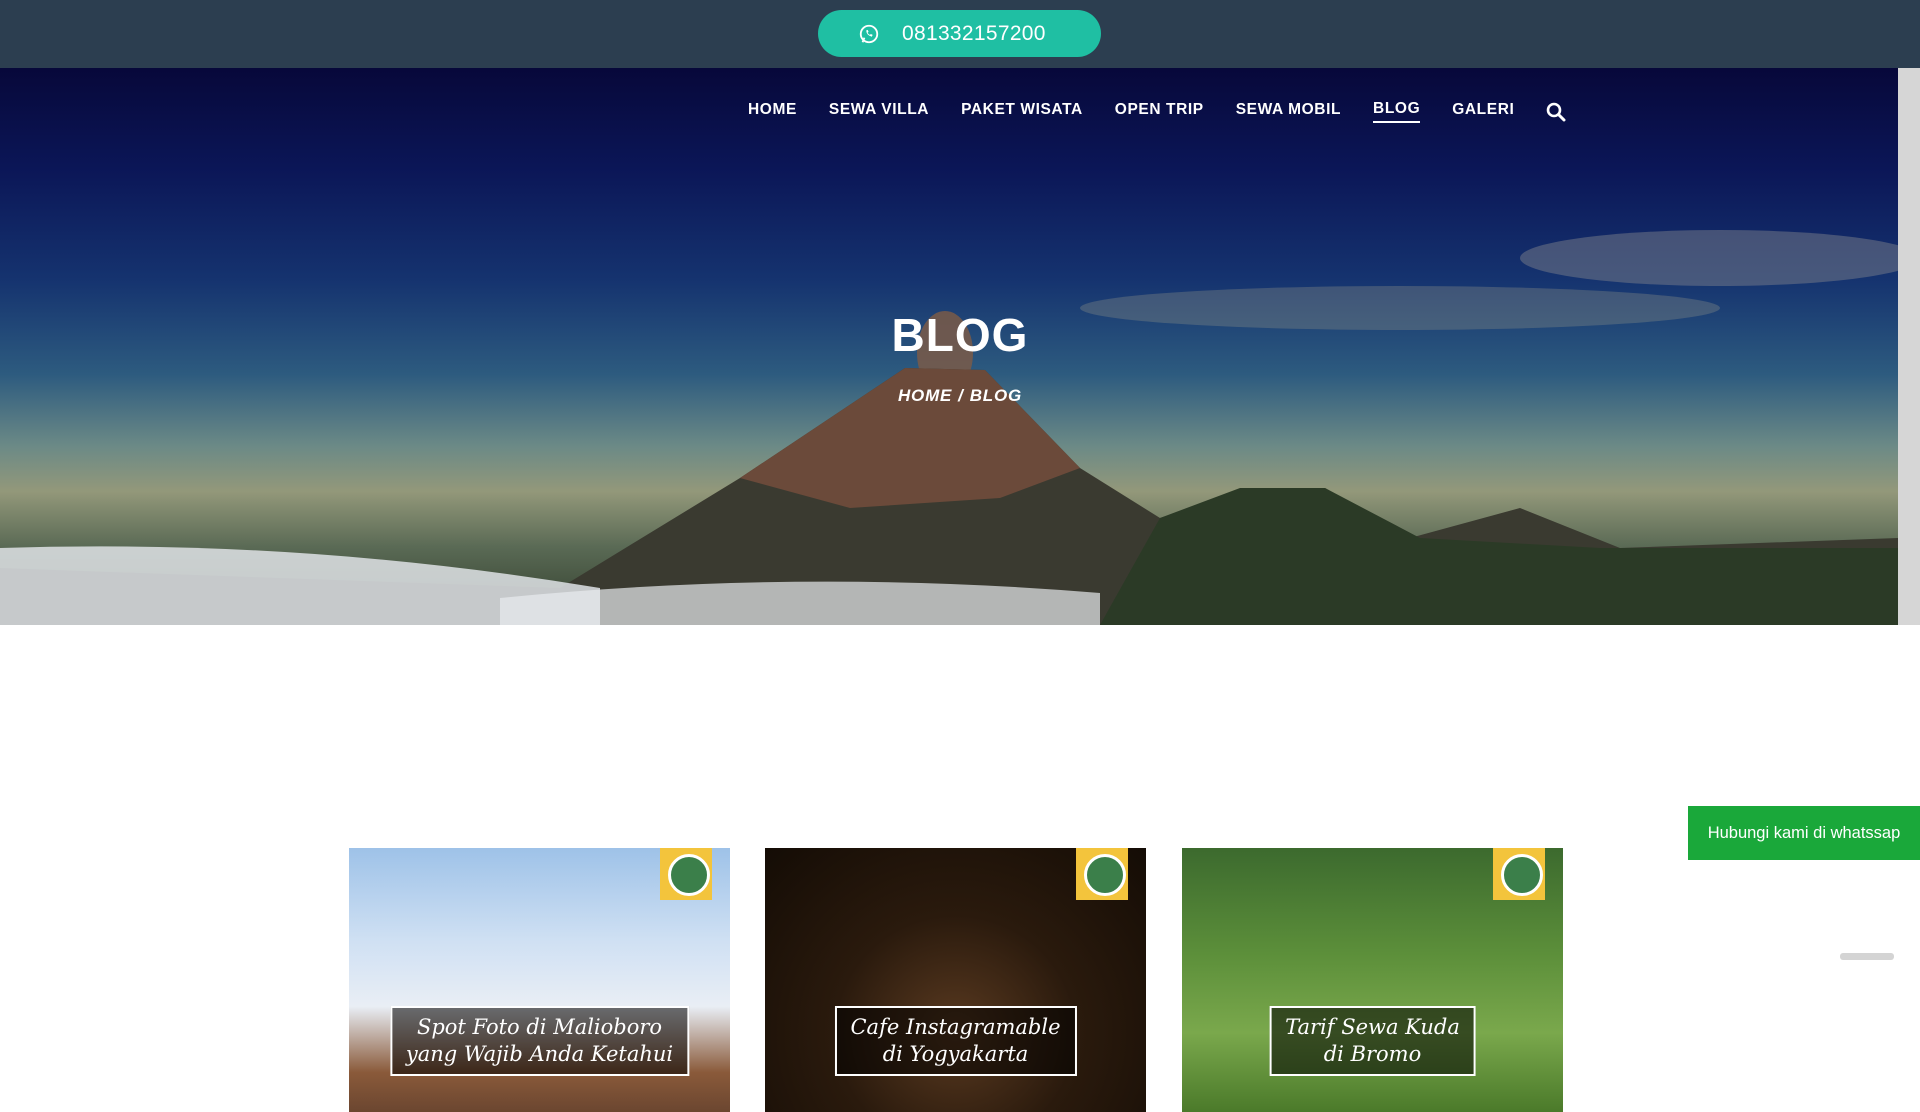  I want to click on nav-sewa-mobil: SEWA MOBIL, so click(1288, 111).